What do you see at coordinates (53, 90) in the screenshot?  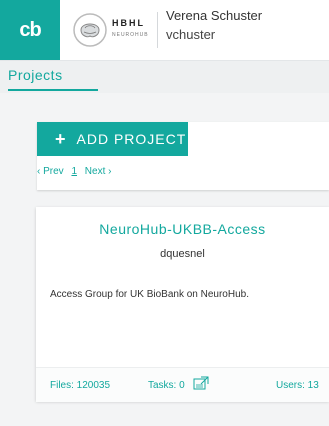 I see `tab-active-indicator` at bounding box center [53, 90].